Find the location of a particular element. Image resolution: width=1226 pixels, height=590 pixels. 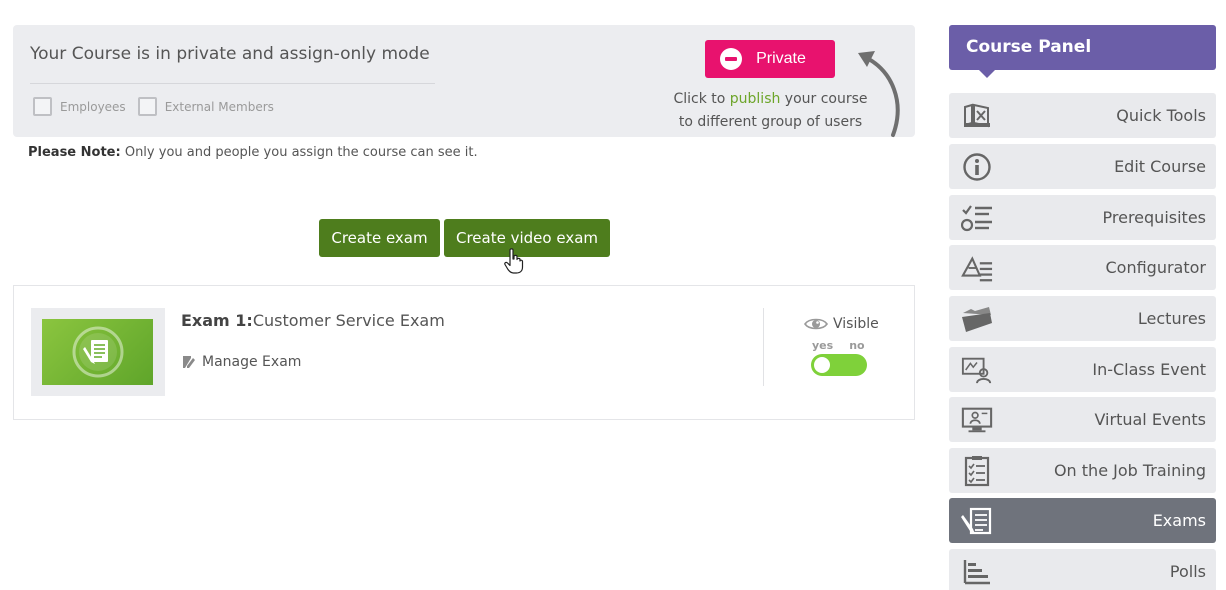

checkbox-label: External Members is located at coordinates (219, 106).